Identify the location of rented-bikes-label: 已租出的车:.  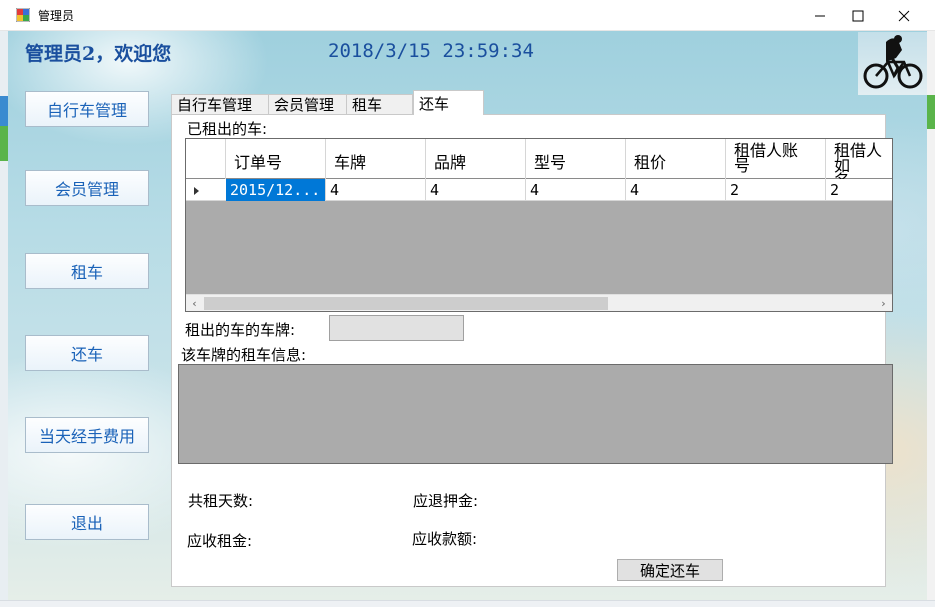
(227, 129).